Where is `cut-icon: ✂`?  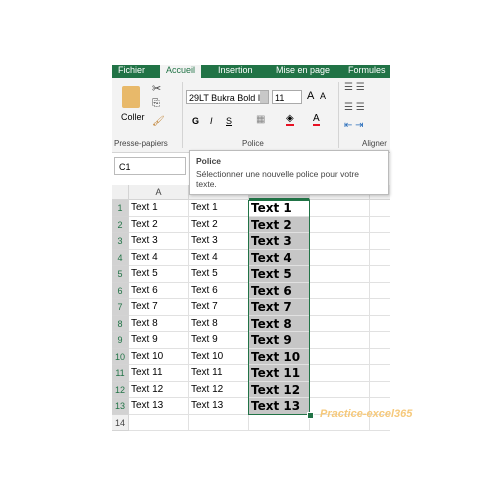
cut-icon: ✂ is located at coordinates (156, 88).